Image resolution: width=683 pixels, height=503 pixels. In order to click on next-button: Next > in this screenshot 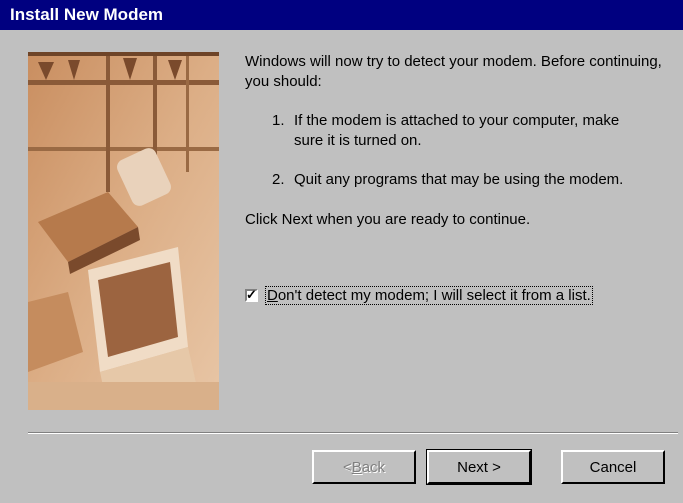, I will do `click(479, 467)`.